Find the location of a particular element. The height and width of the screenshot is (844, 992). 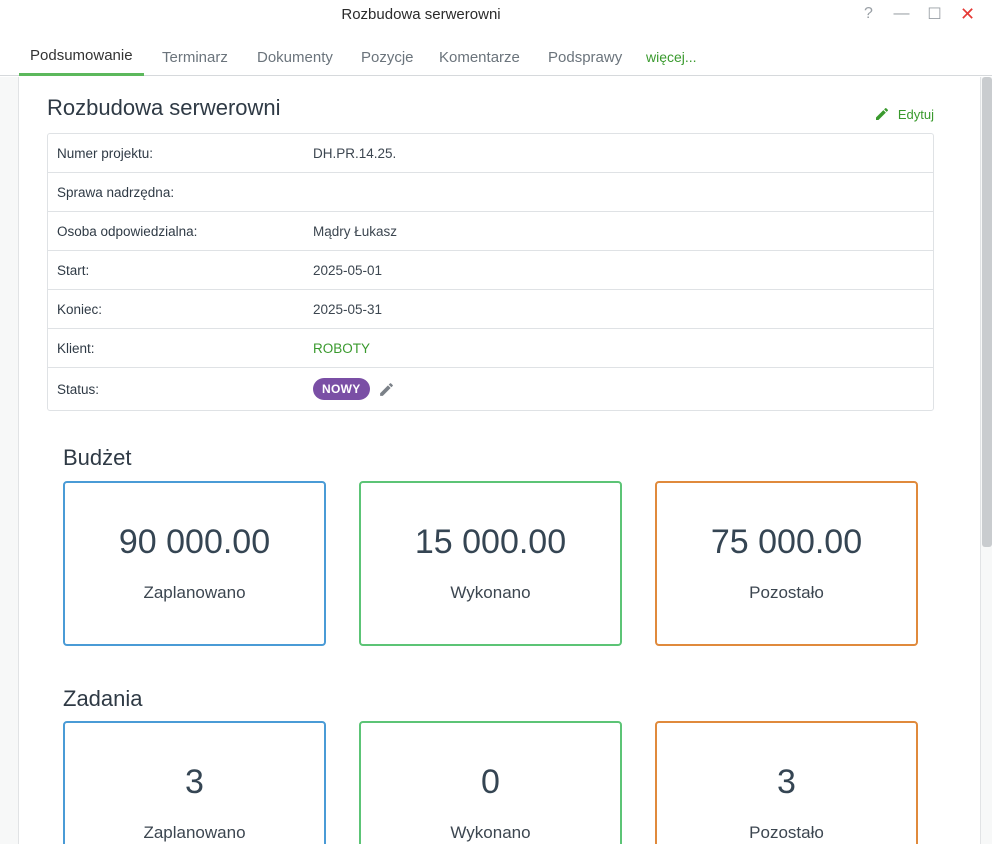

tasks-remaining-card: 3 Pozostało is located at coordinates (786, 782).